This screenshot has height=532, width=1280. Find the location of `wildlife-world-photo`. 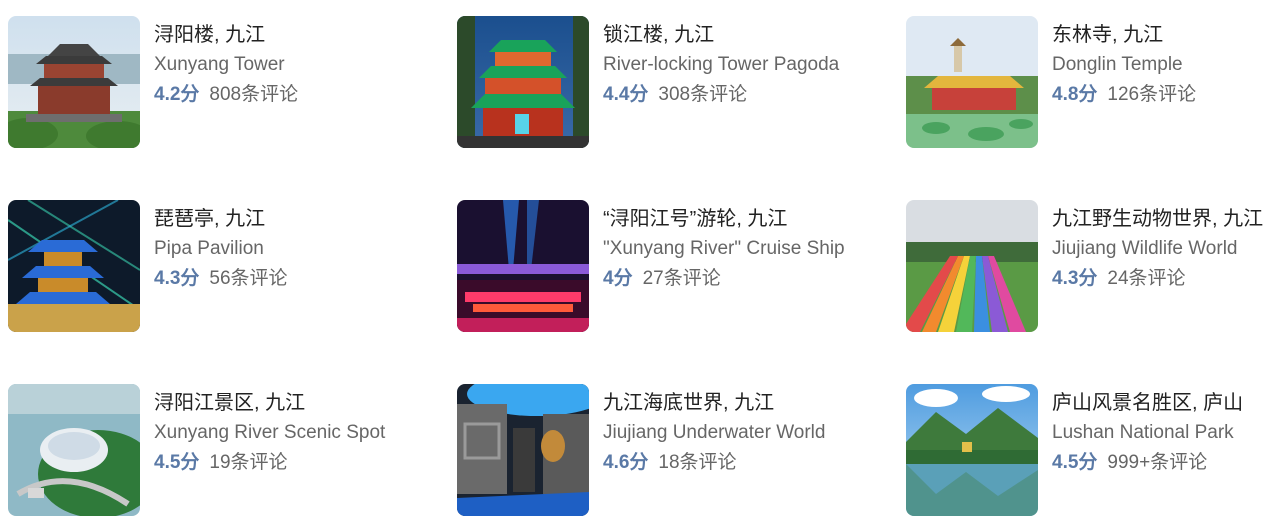

wildlife-world-photo is located at coordinates (972, 266).